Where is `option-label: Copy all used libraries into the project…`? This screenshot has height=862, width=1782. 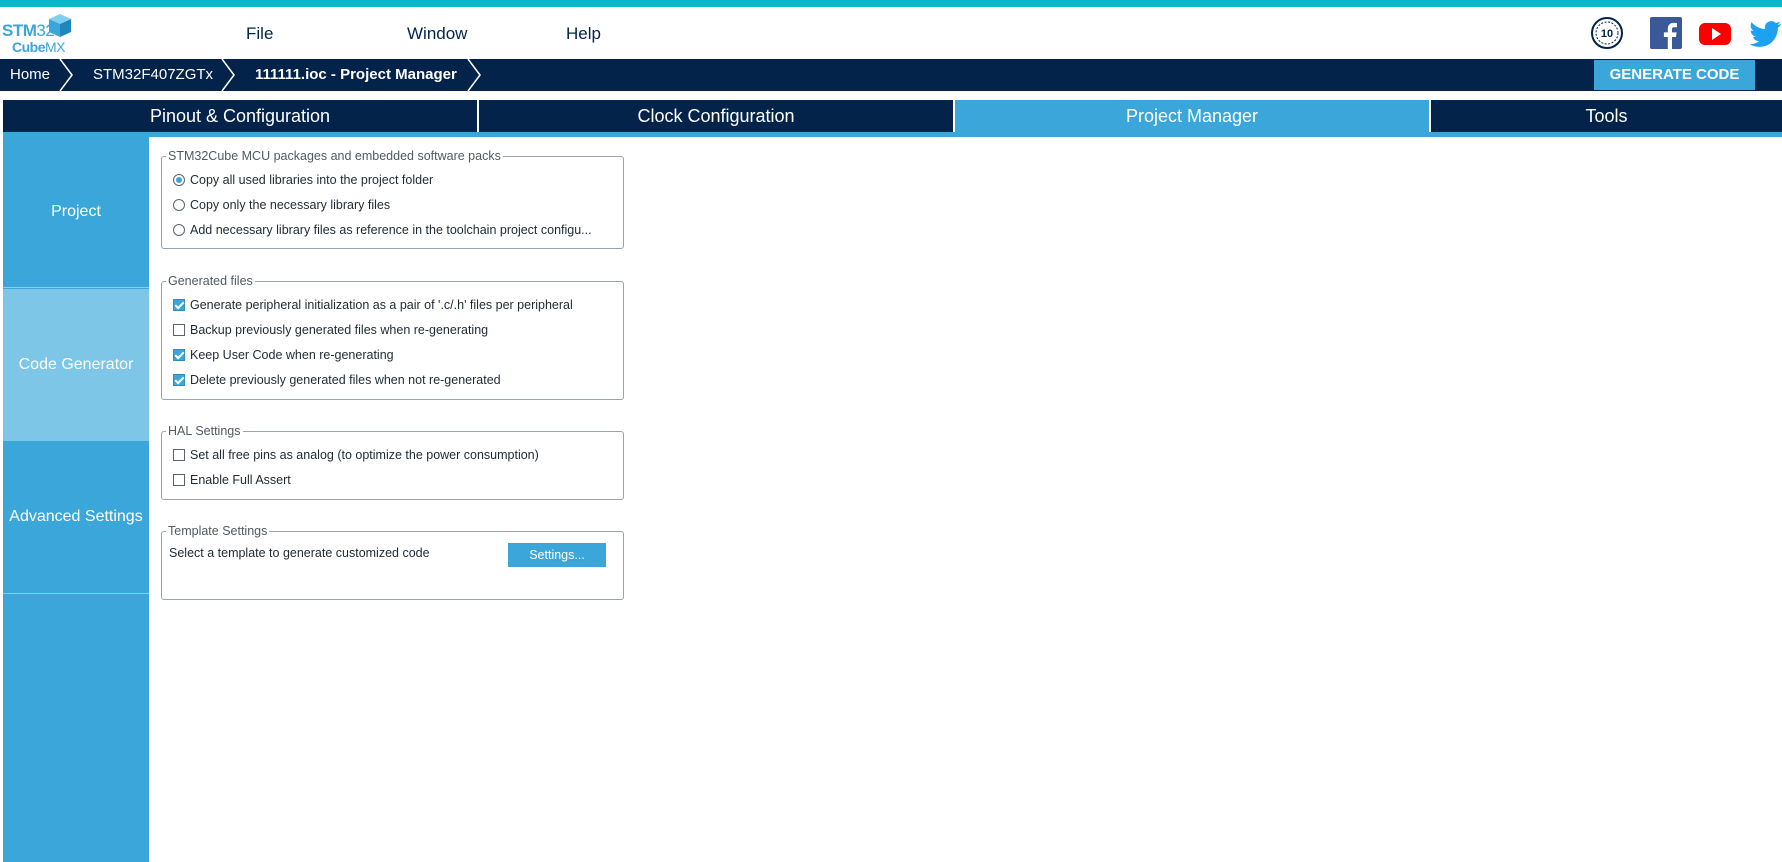 option-label: Copy all used libraries into the project… is located at coordinates (312, 180).